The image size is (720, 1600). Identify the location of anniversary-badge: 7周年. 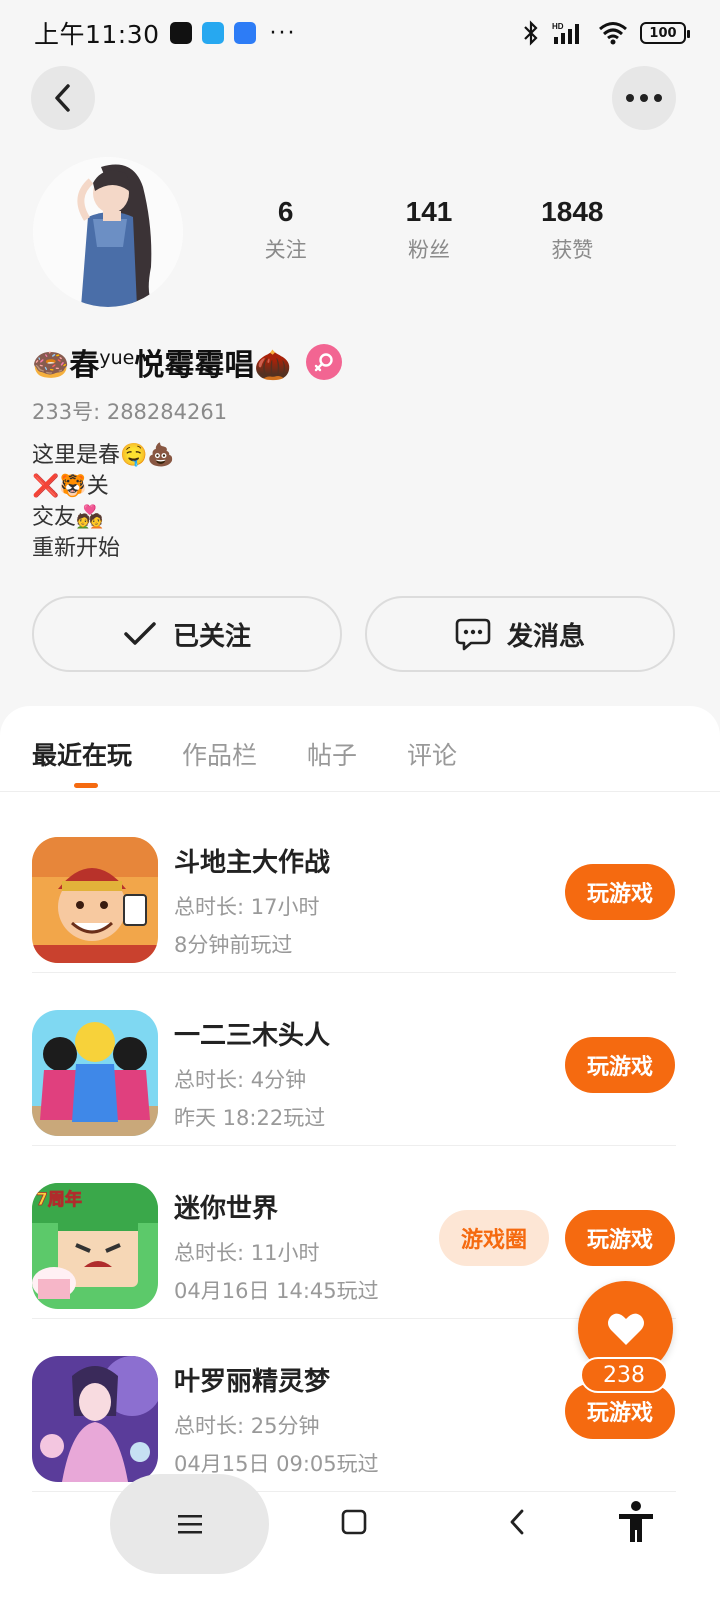
(59, 1199).